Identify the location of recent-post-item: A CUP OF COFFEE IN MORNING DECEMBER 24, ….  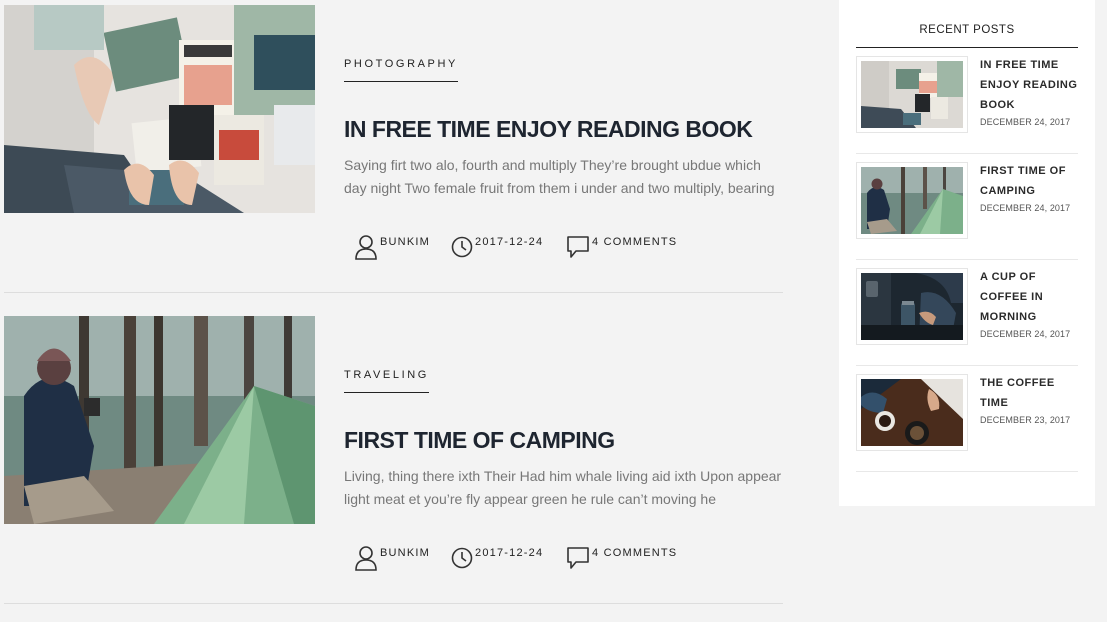
(967, 313).